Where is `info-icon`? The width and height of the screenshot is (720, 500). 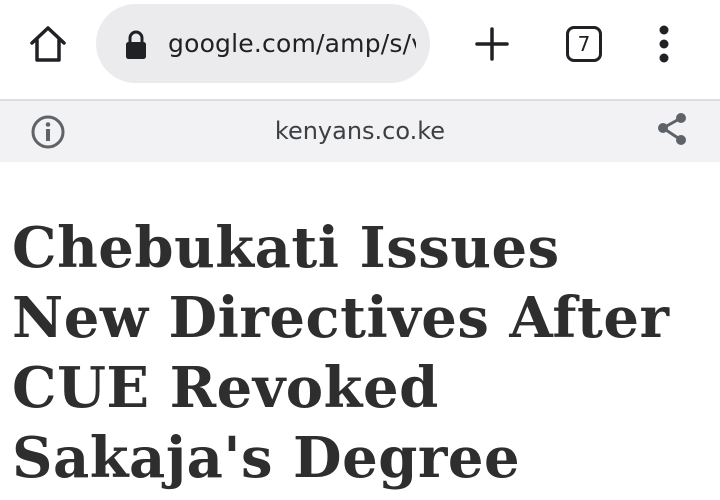
info-icon is located at coordinates (48, 132).